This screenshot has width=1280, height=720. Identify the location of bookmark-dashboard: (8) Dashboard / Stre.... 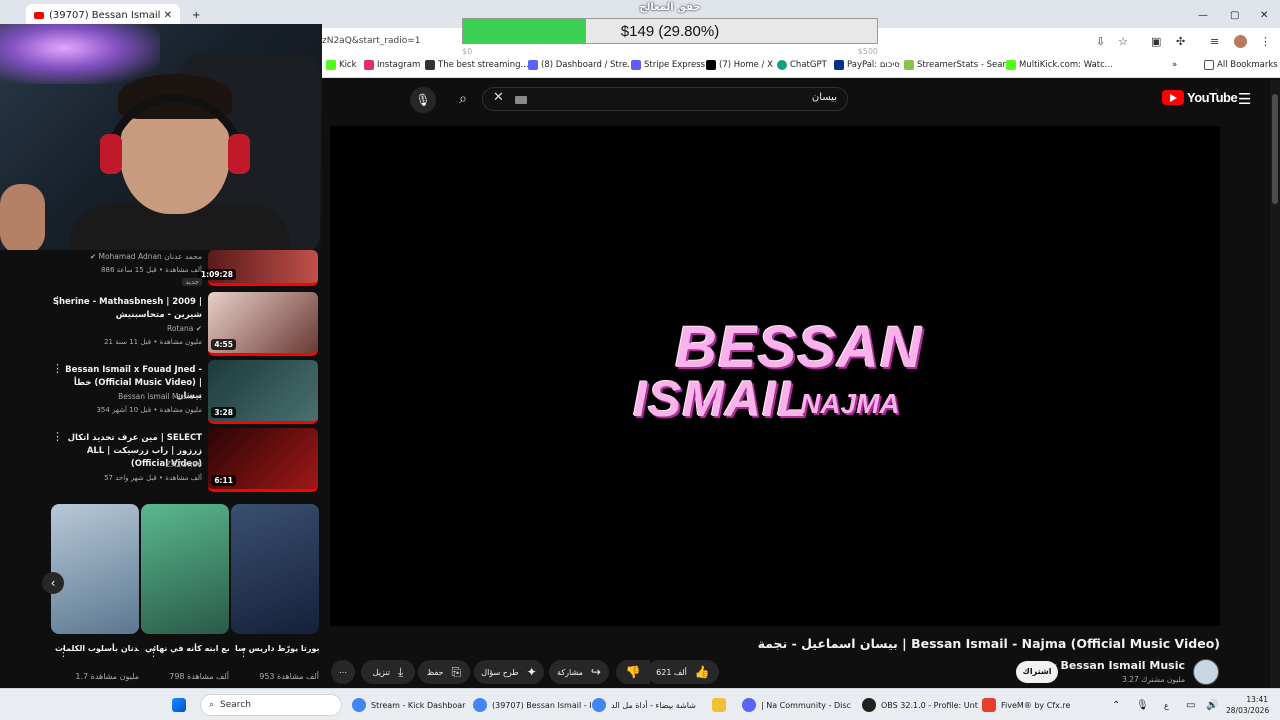
(582, 65).